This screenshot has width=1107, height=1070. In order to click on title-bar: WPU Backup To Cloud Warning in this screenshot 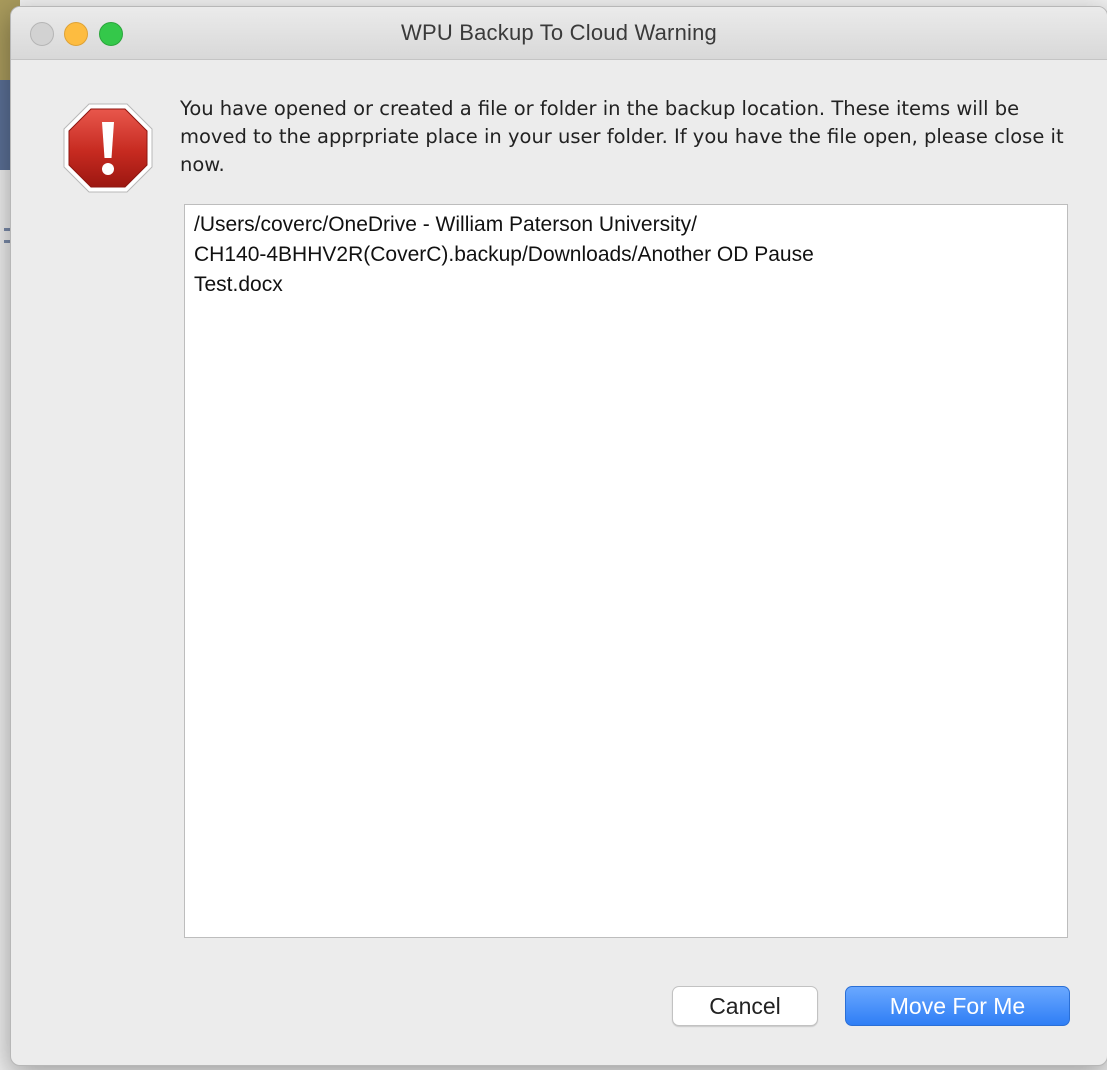, I will do `click(559, 33)`.